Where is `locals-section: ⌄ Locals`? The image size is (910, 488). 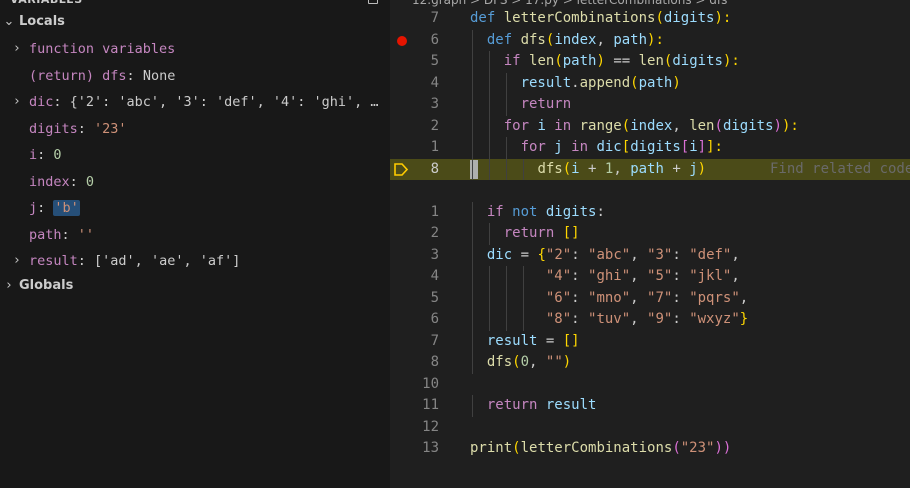 locals-section: ⌄ Locals is located at coordinates (195, 22).